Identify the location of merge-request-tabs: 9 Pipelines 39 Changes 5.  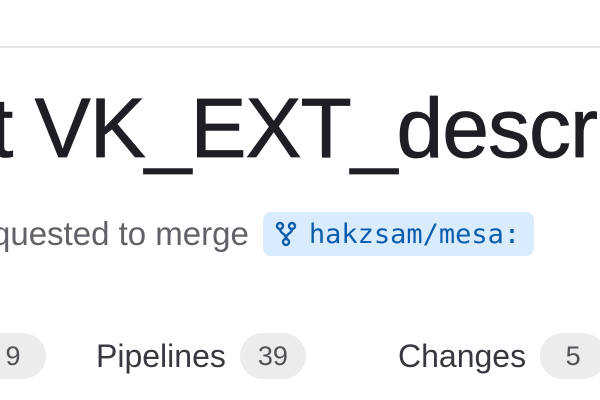
(300, 356).